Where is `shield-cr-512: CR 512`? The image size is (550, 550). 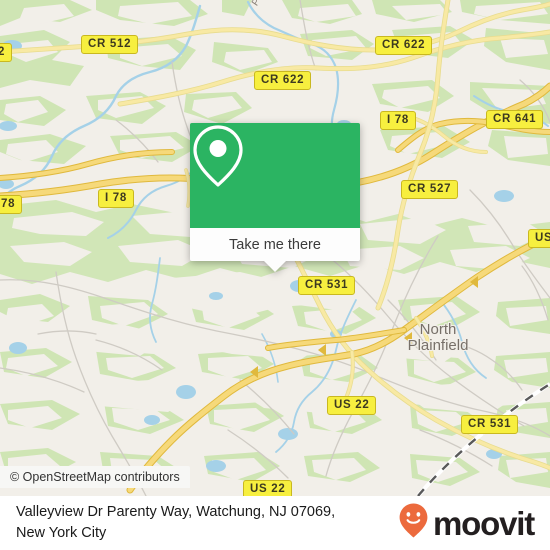
shield-cr-512: CR 512 is located at coordinates (110, 44).